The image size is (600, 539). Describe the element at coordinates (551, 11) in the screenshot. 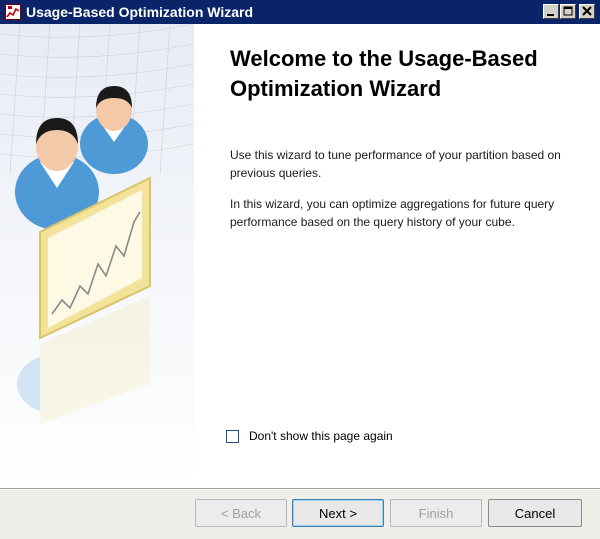

I see `minimize-button` at that location.